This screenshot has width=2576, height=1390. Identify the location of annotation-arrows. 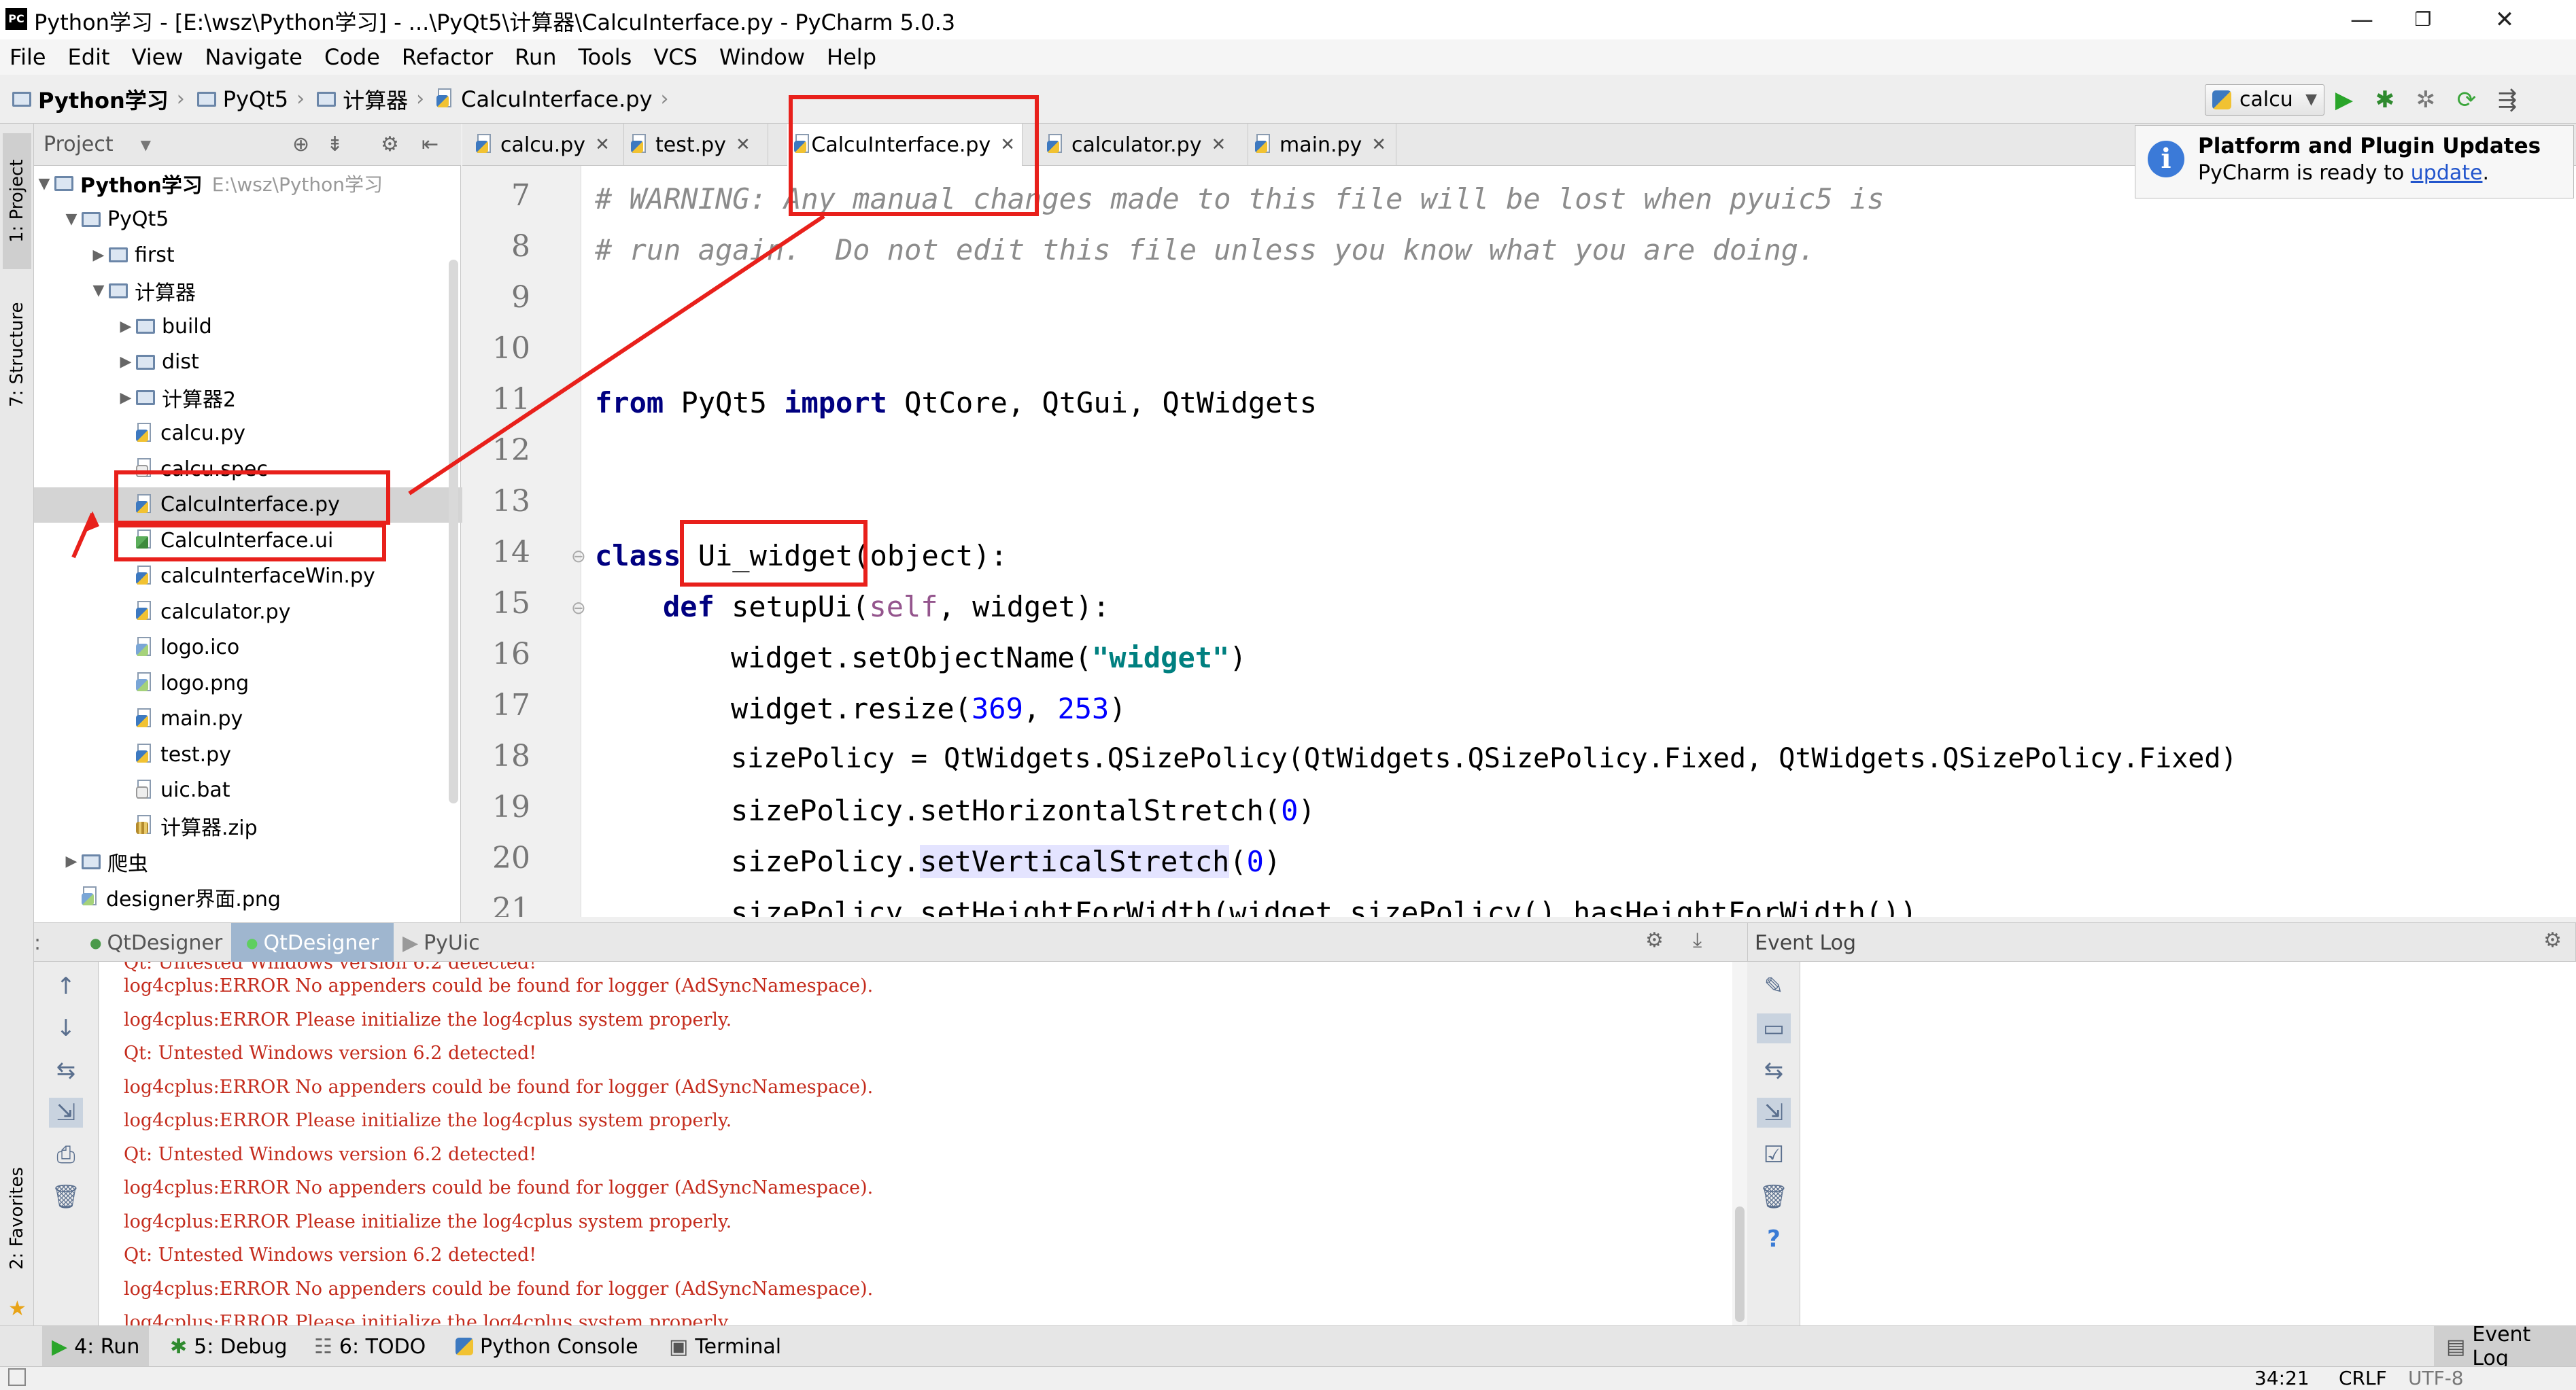
(448, 386).